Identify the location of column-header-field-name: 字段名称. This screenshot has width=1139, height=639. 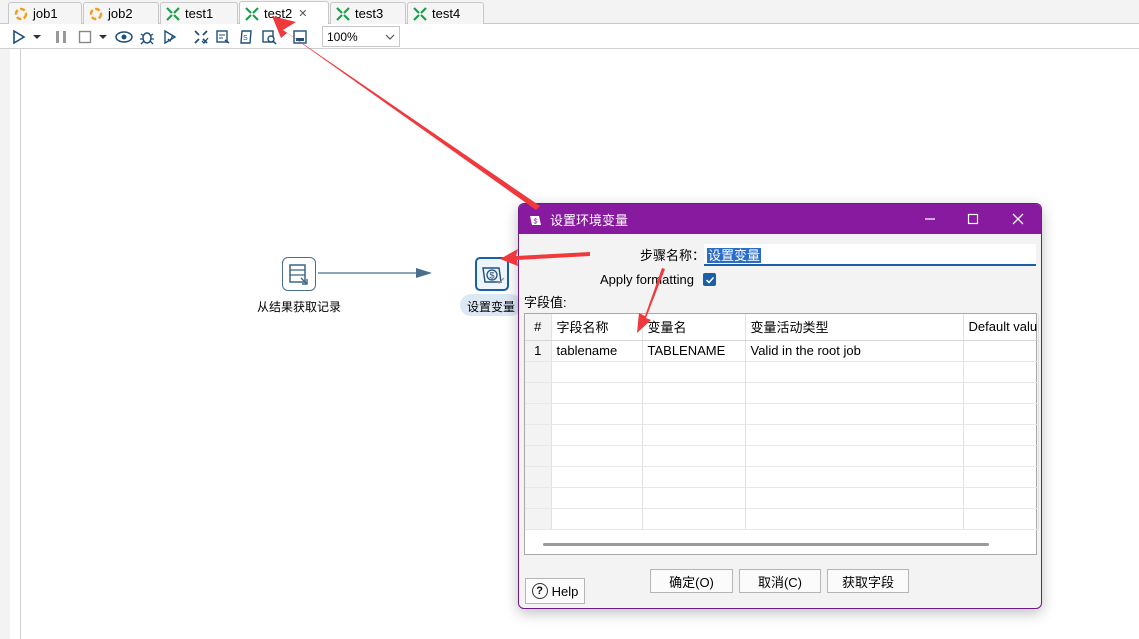
(597, 327).